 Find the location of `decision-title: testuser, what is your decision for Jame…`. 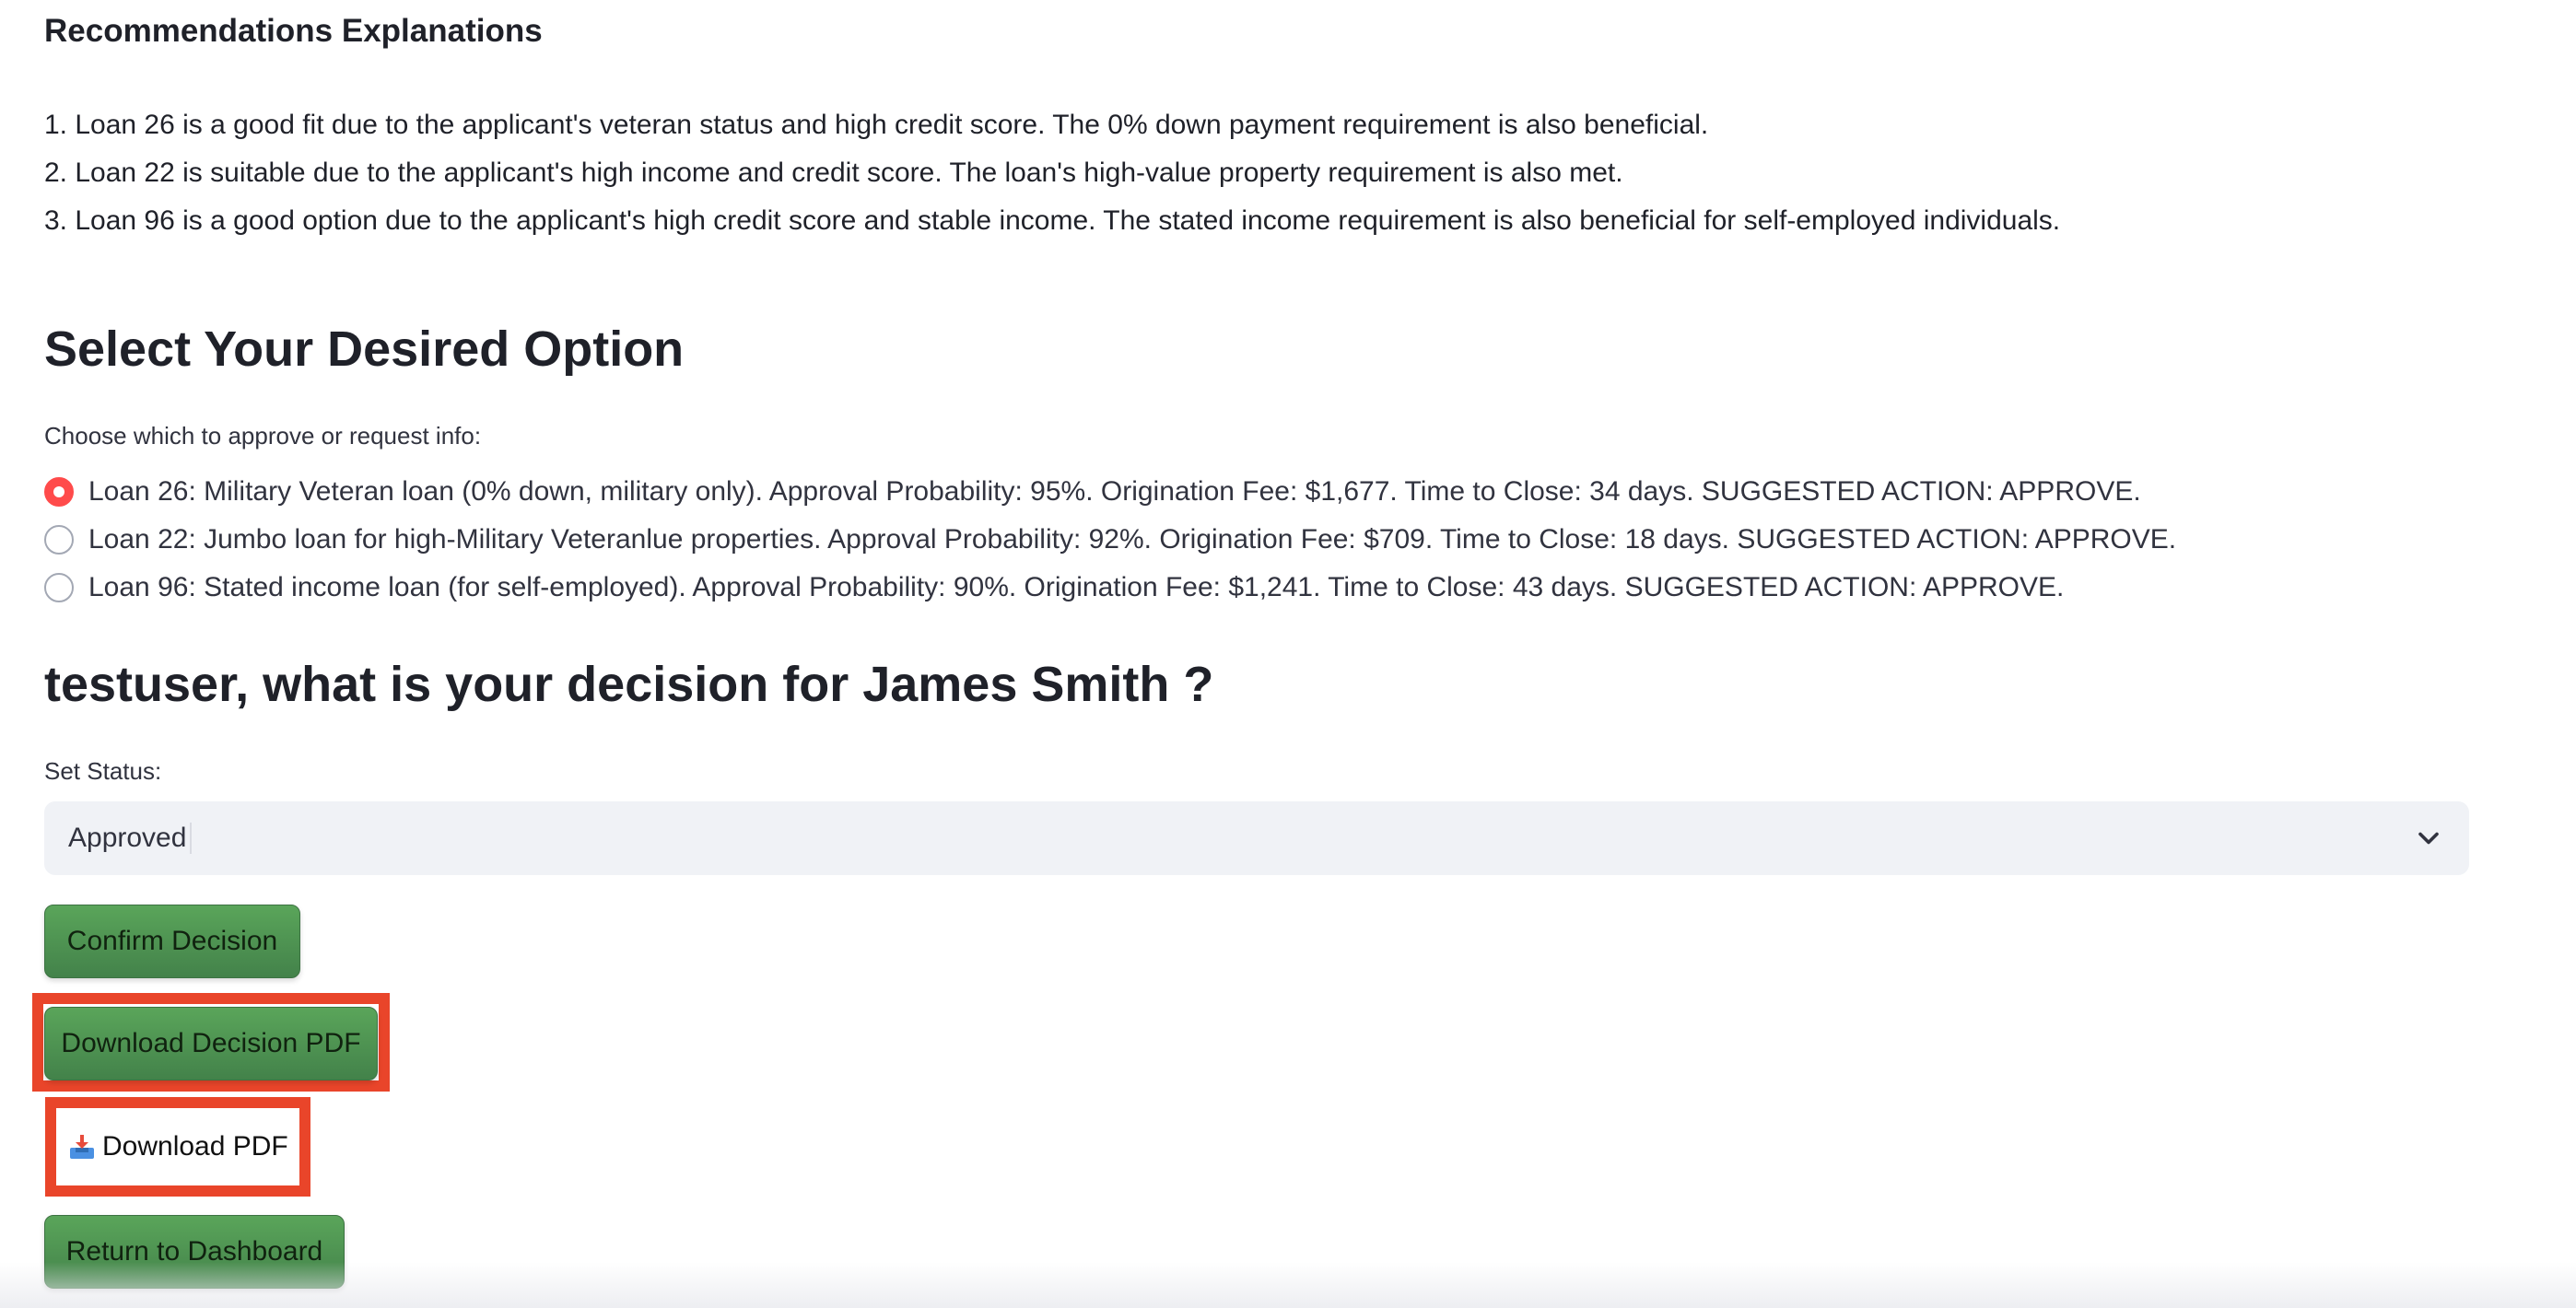

decision-title: testuser, what is your decision for Jame… is located at coordinates (629, 685).